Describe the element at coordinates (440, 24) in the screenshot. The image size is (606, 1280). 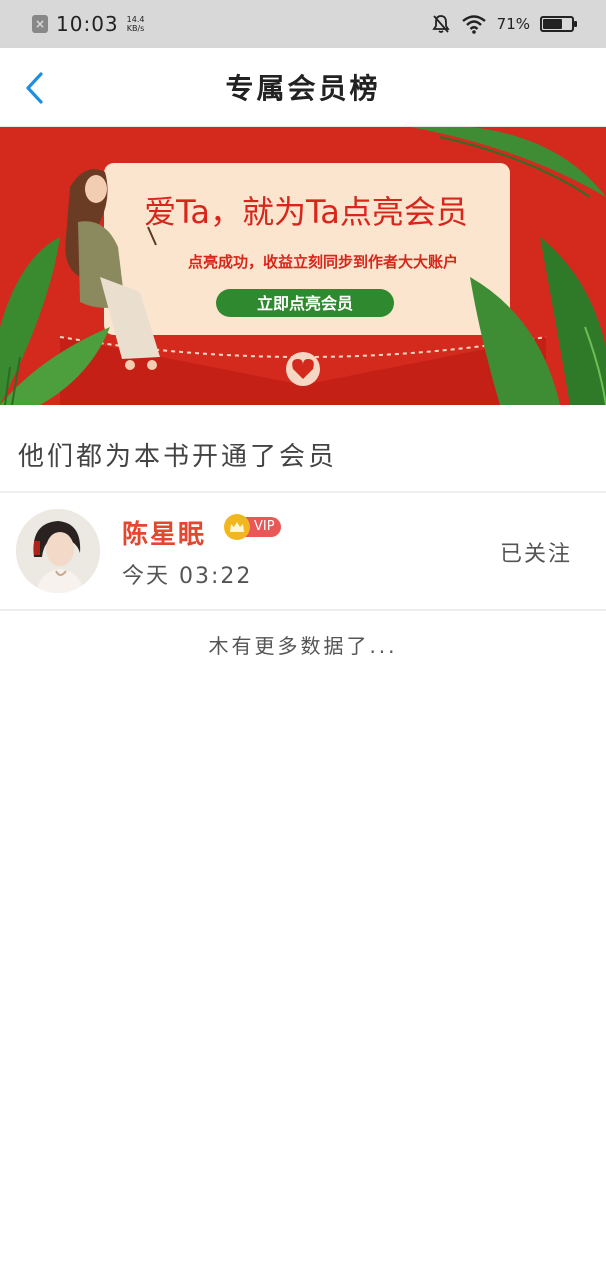
I see `bell-muted-icon` at that location.